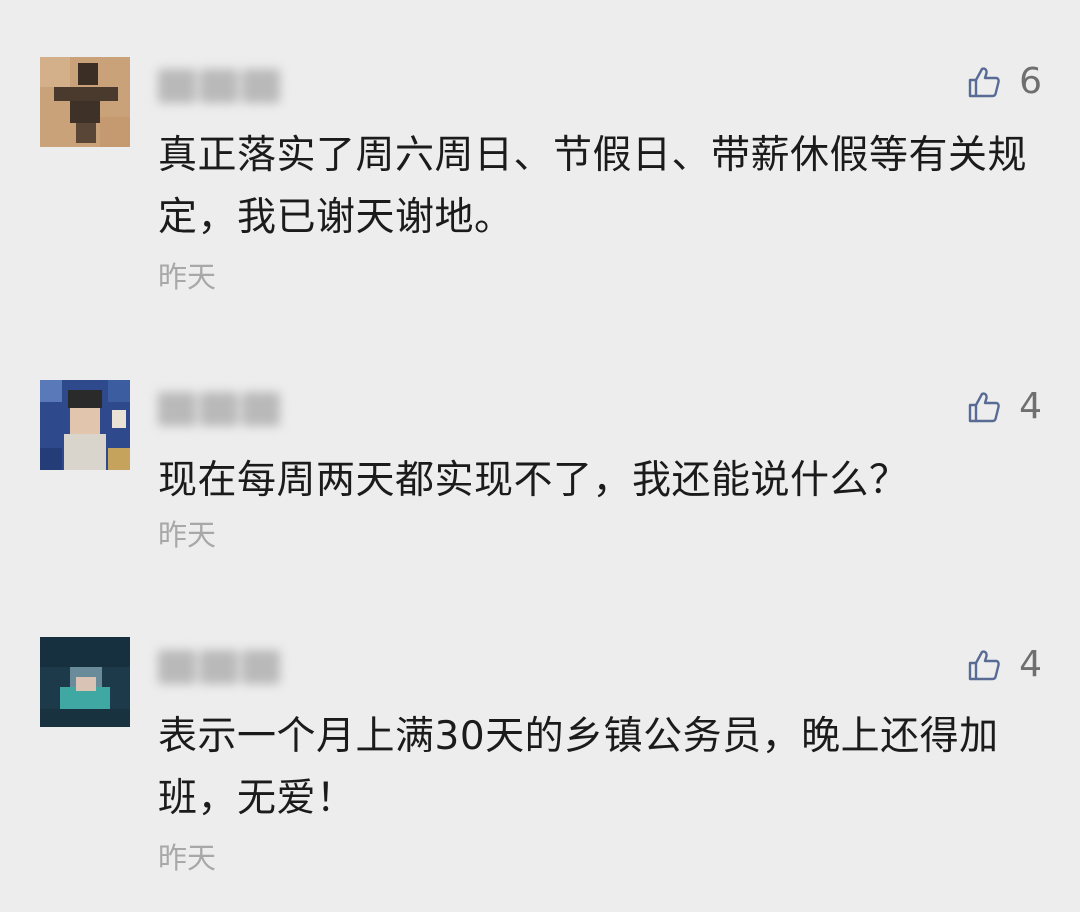 This screenshot has width=1080, height=912. What do you see at coordinates (1004, 82) in the screenshot?
I see `like-button: 6` at bounding box center [1004, 82].